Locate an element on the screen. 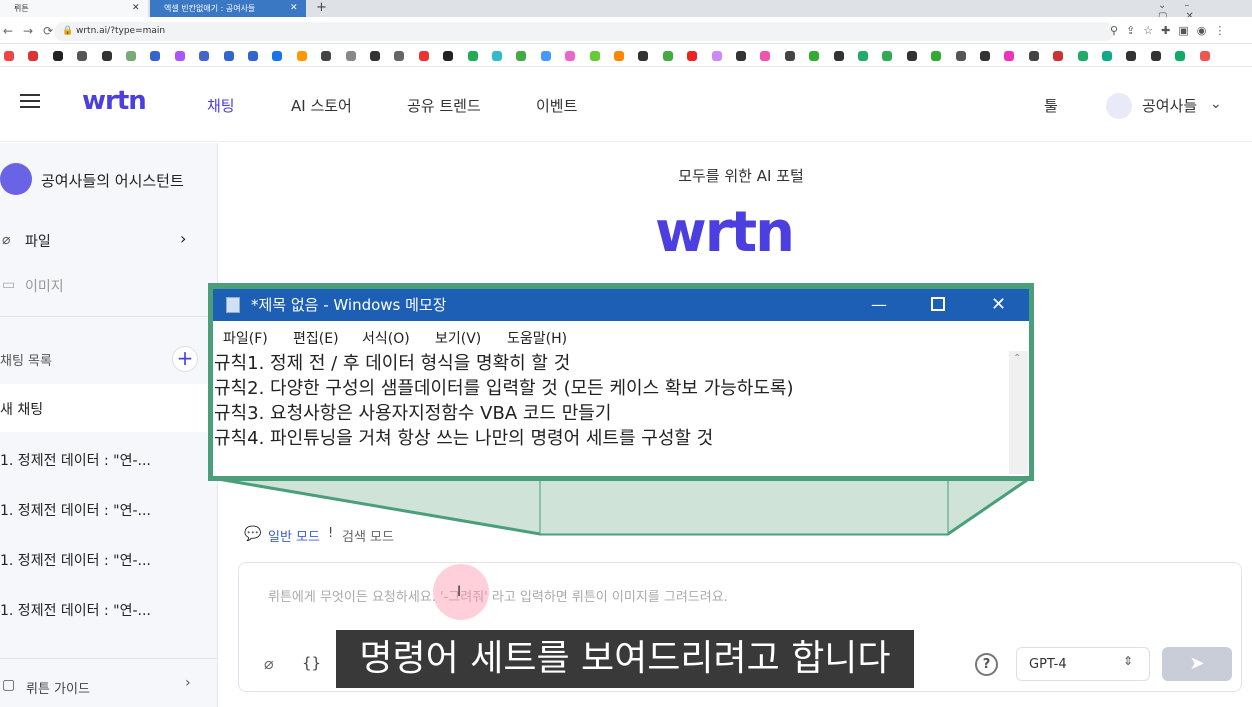 The image size is (1252, 707). sidebar-item-file: 파일 is located at coordinates (38, 241).